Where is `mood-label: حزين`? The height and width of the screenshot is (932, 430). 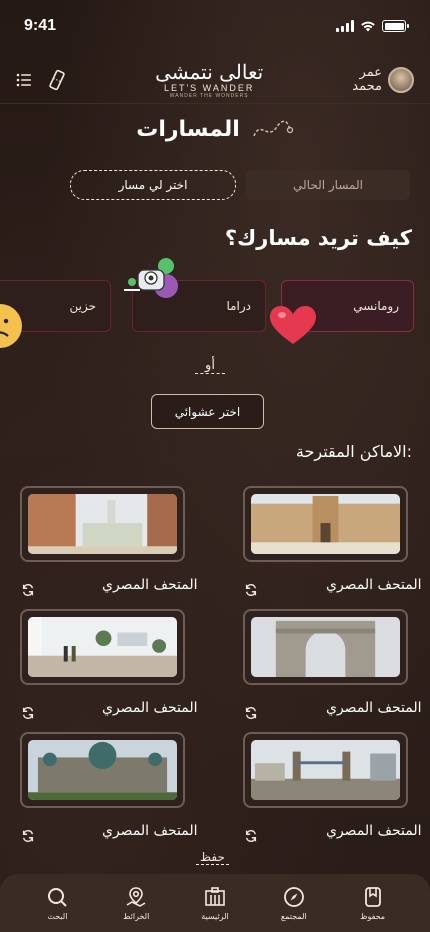 mood-label: حزين is located at coordinates (82, 306).